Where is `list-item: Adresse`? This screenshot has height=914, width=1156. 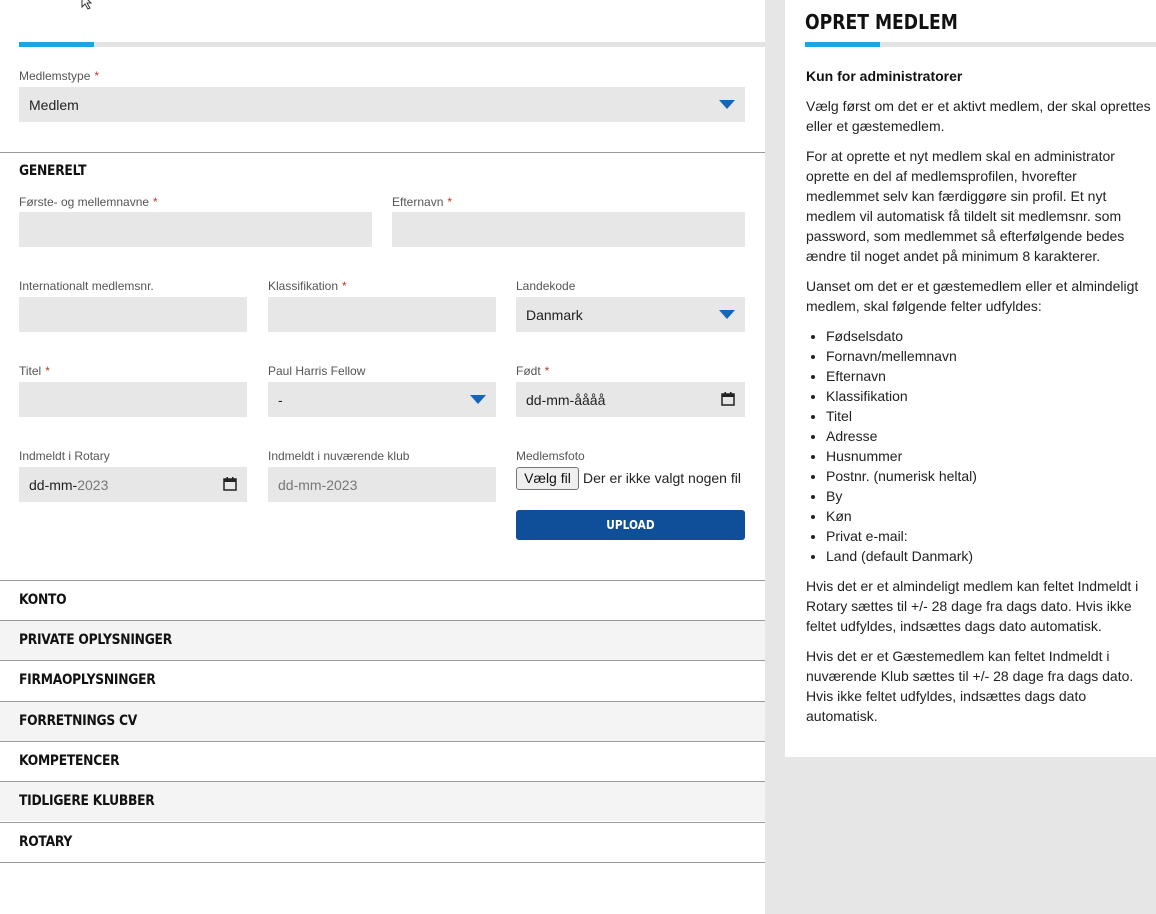 list-item: Adresse is located at coordinates (988, 436).